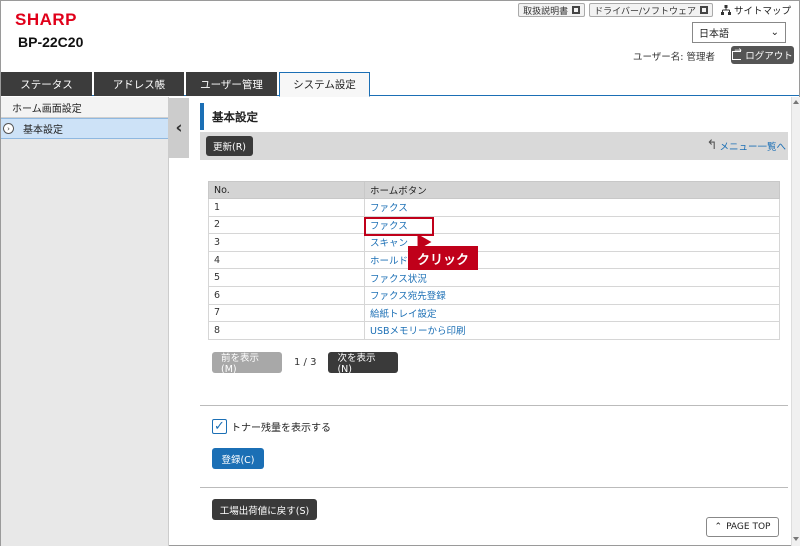  I want to click on next-page-button: 次を表示(N), so click(363, 363).